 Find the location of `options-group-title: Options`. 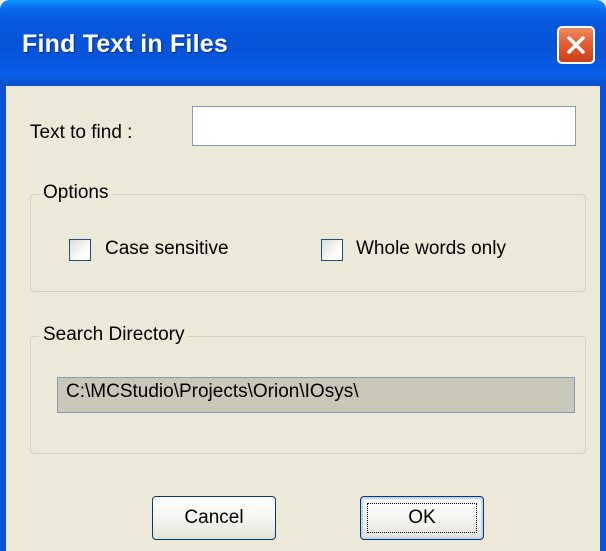

options-group-title: Options is located at coordinates (76, 193).